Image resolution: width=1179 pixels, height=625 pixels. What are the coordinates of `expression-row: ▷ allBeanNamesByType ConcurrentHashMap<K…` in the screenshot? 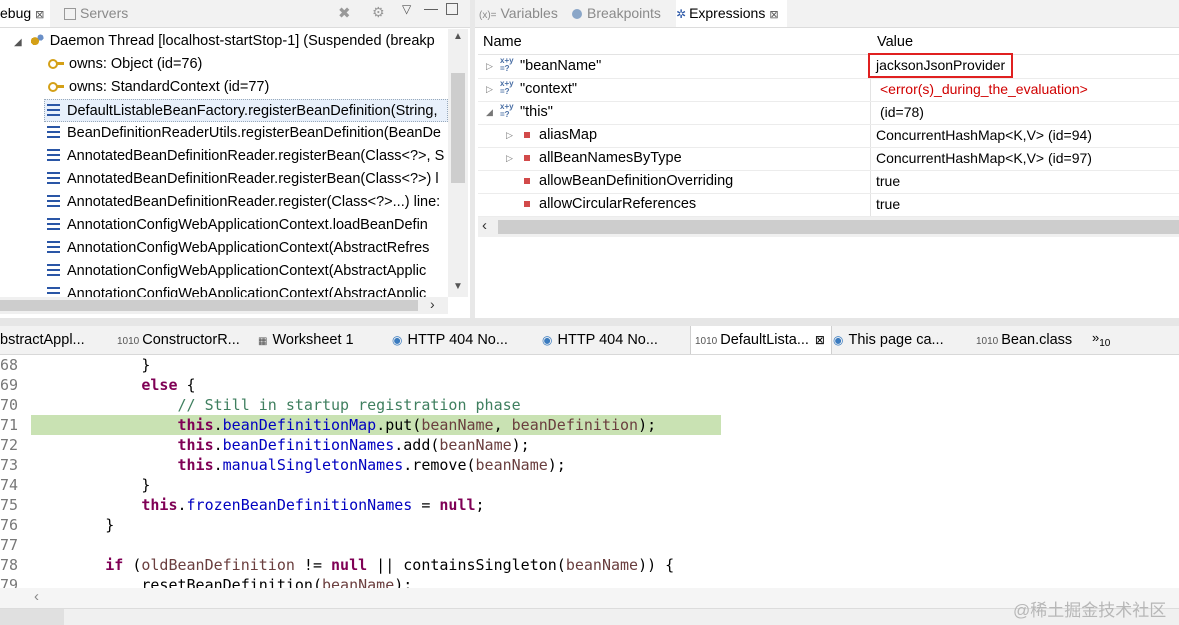 It's located at (828, 159).